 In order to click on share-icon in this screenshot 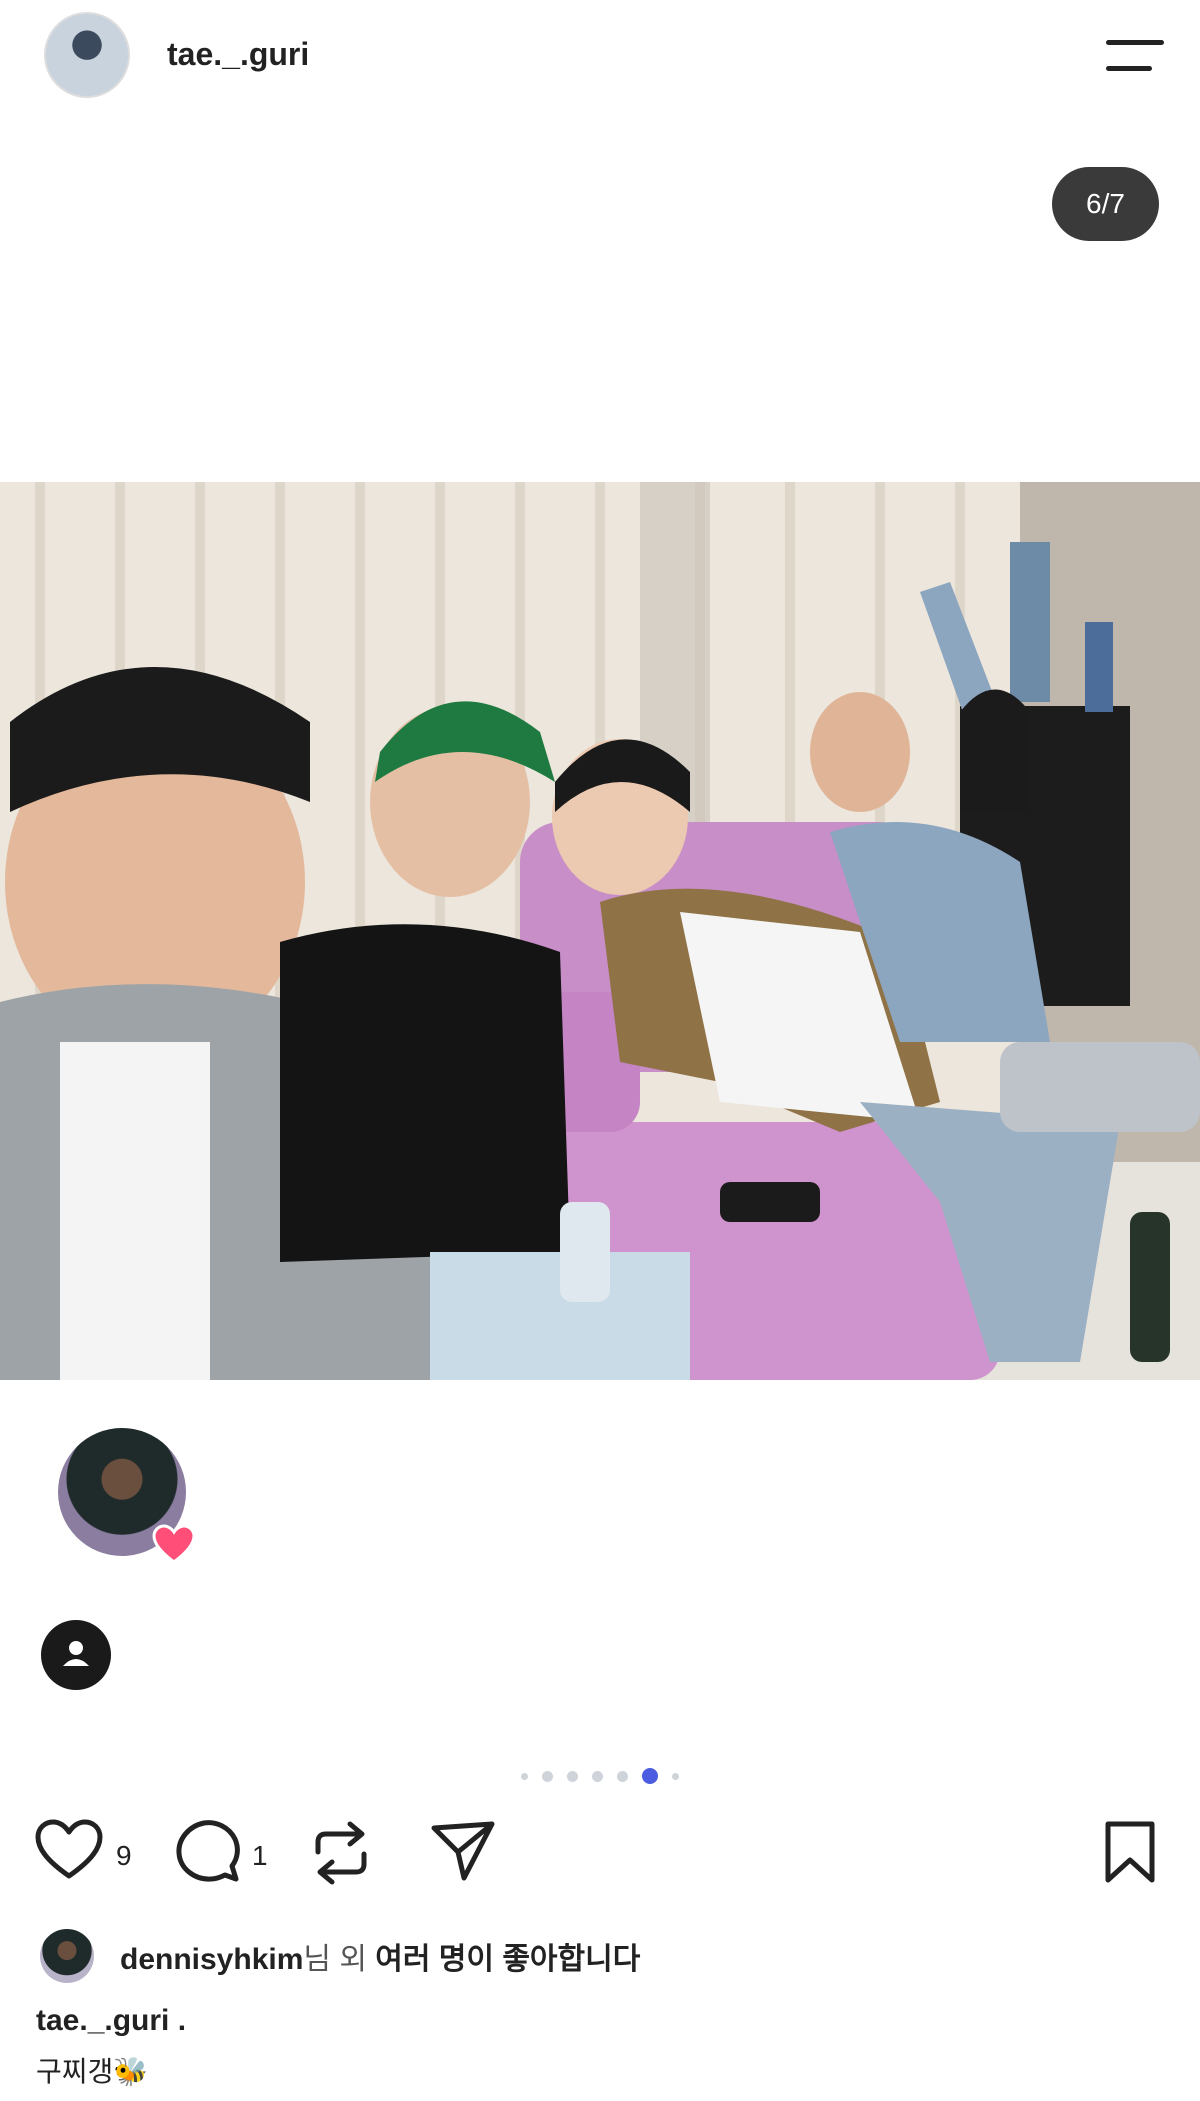, I will do `click(463, 1853)`.